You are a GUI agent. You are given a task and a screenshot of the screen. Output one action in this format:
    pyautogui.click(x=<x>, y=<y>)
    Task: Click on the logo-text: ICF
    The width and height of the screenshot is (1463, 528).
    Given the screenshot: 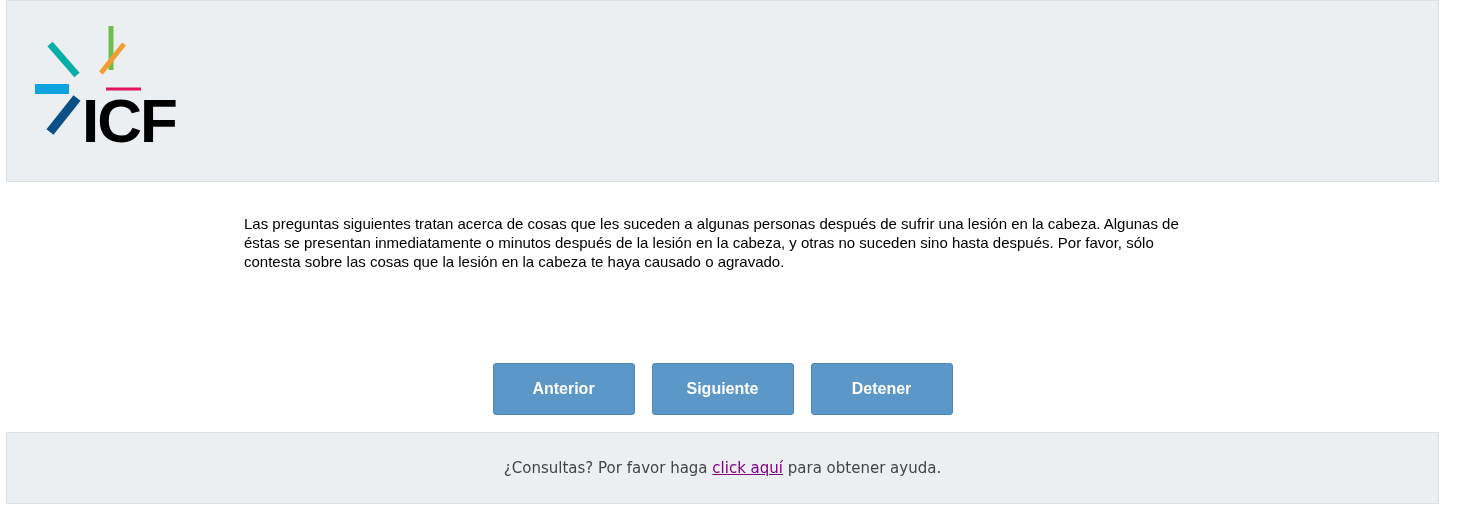 What is the action you would take?
    pyautogui.click(x=129, y=121)
    